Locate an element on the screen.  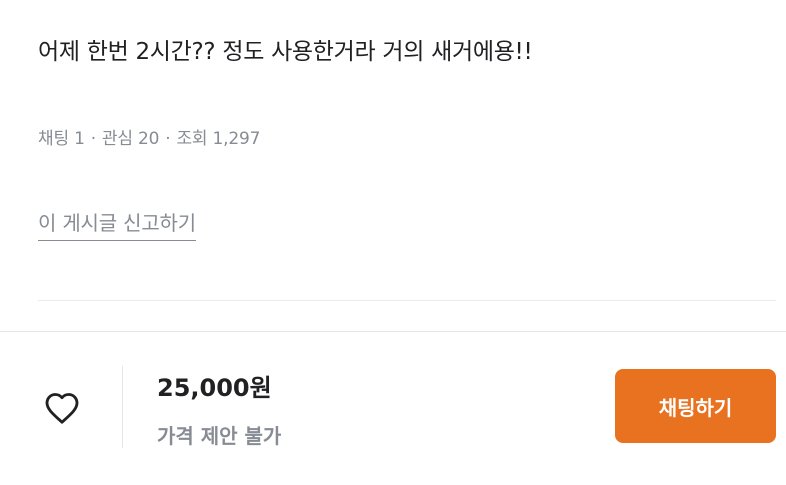
chat-button: 채팅하기 is located at coordinates (695, 406).